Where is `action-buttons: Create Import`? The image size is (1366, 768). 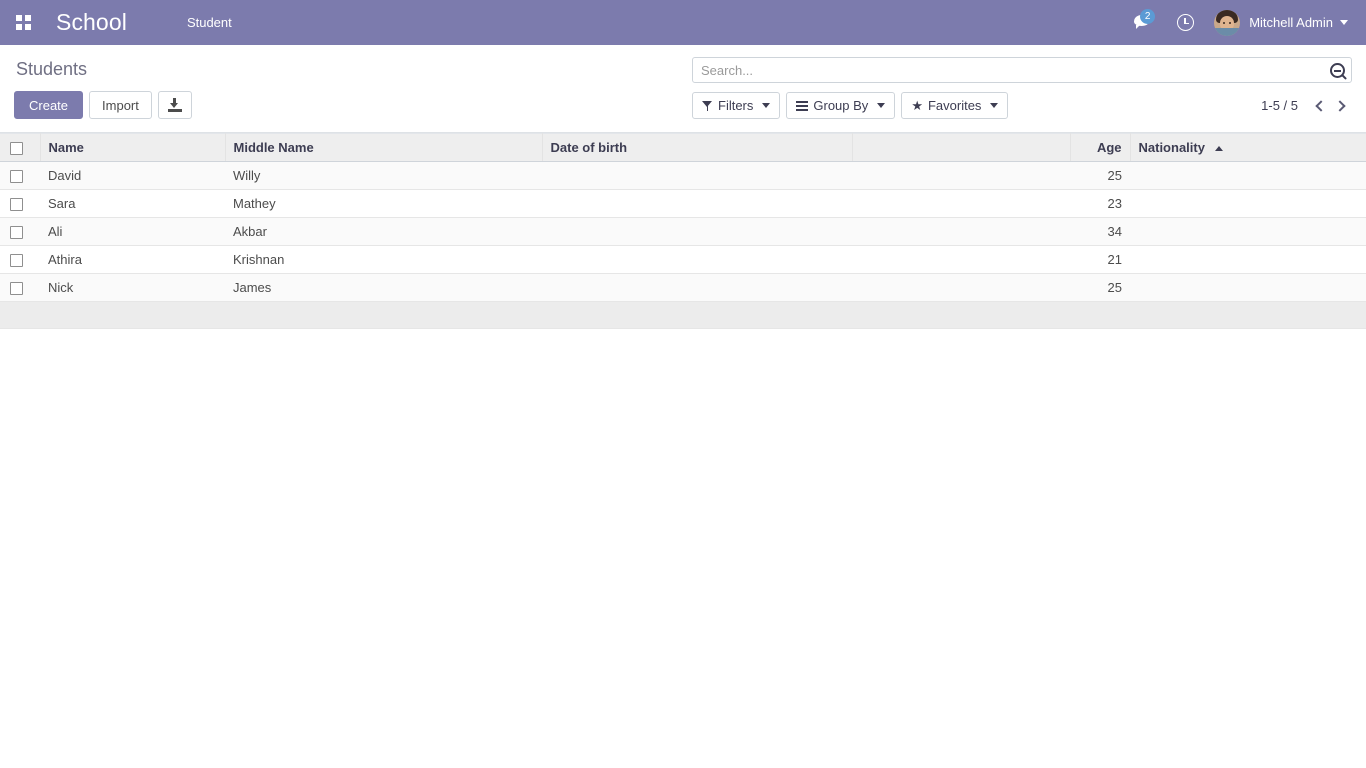 action-buttons: Create Import is located at coordinates (344, 105).